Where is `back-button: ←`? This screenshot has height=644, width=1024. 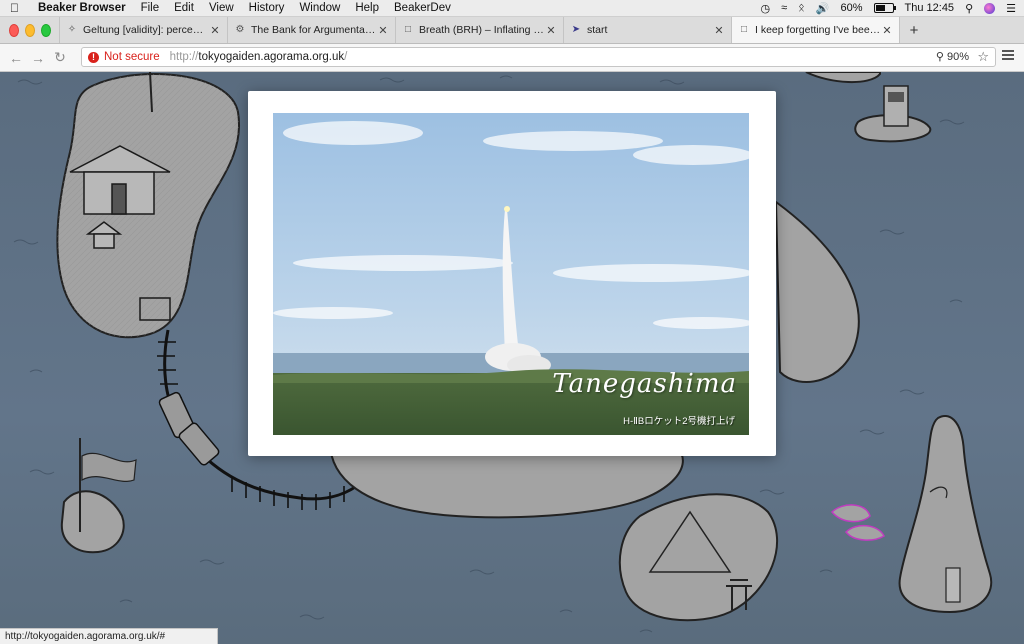
back-button: ← is located at coordinates (16, 58).